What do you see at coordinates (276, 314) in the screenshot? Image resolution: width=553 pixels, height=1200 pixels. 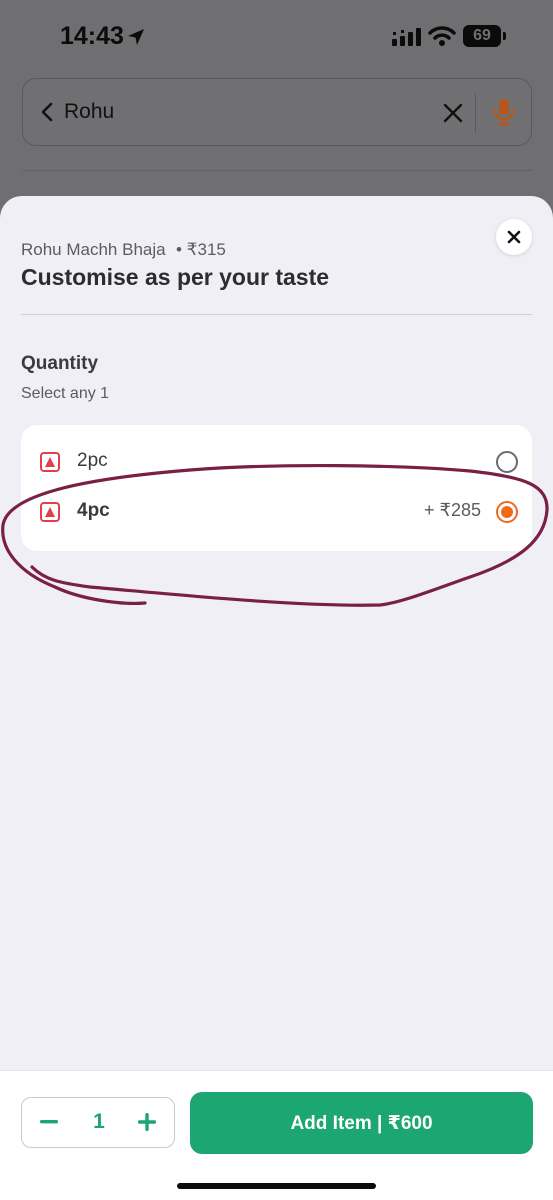 I see `sheet-divider` at bounding box center [276, 314].